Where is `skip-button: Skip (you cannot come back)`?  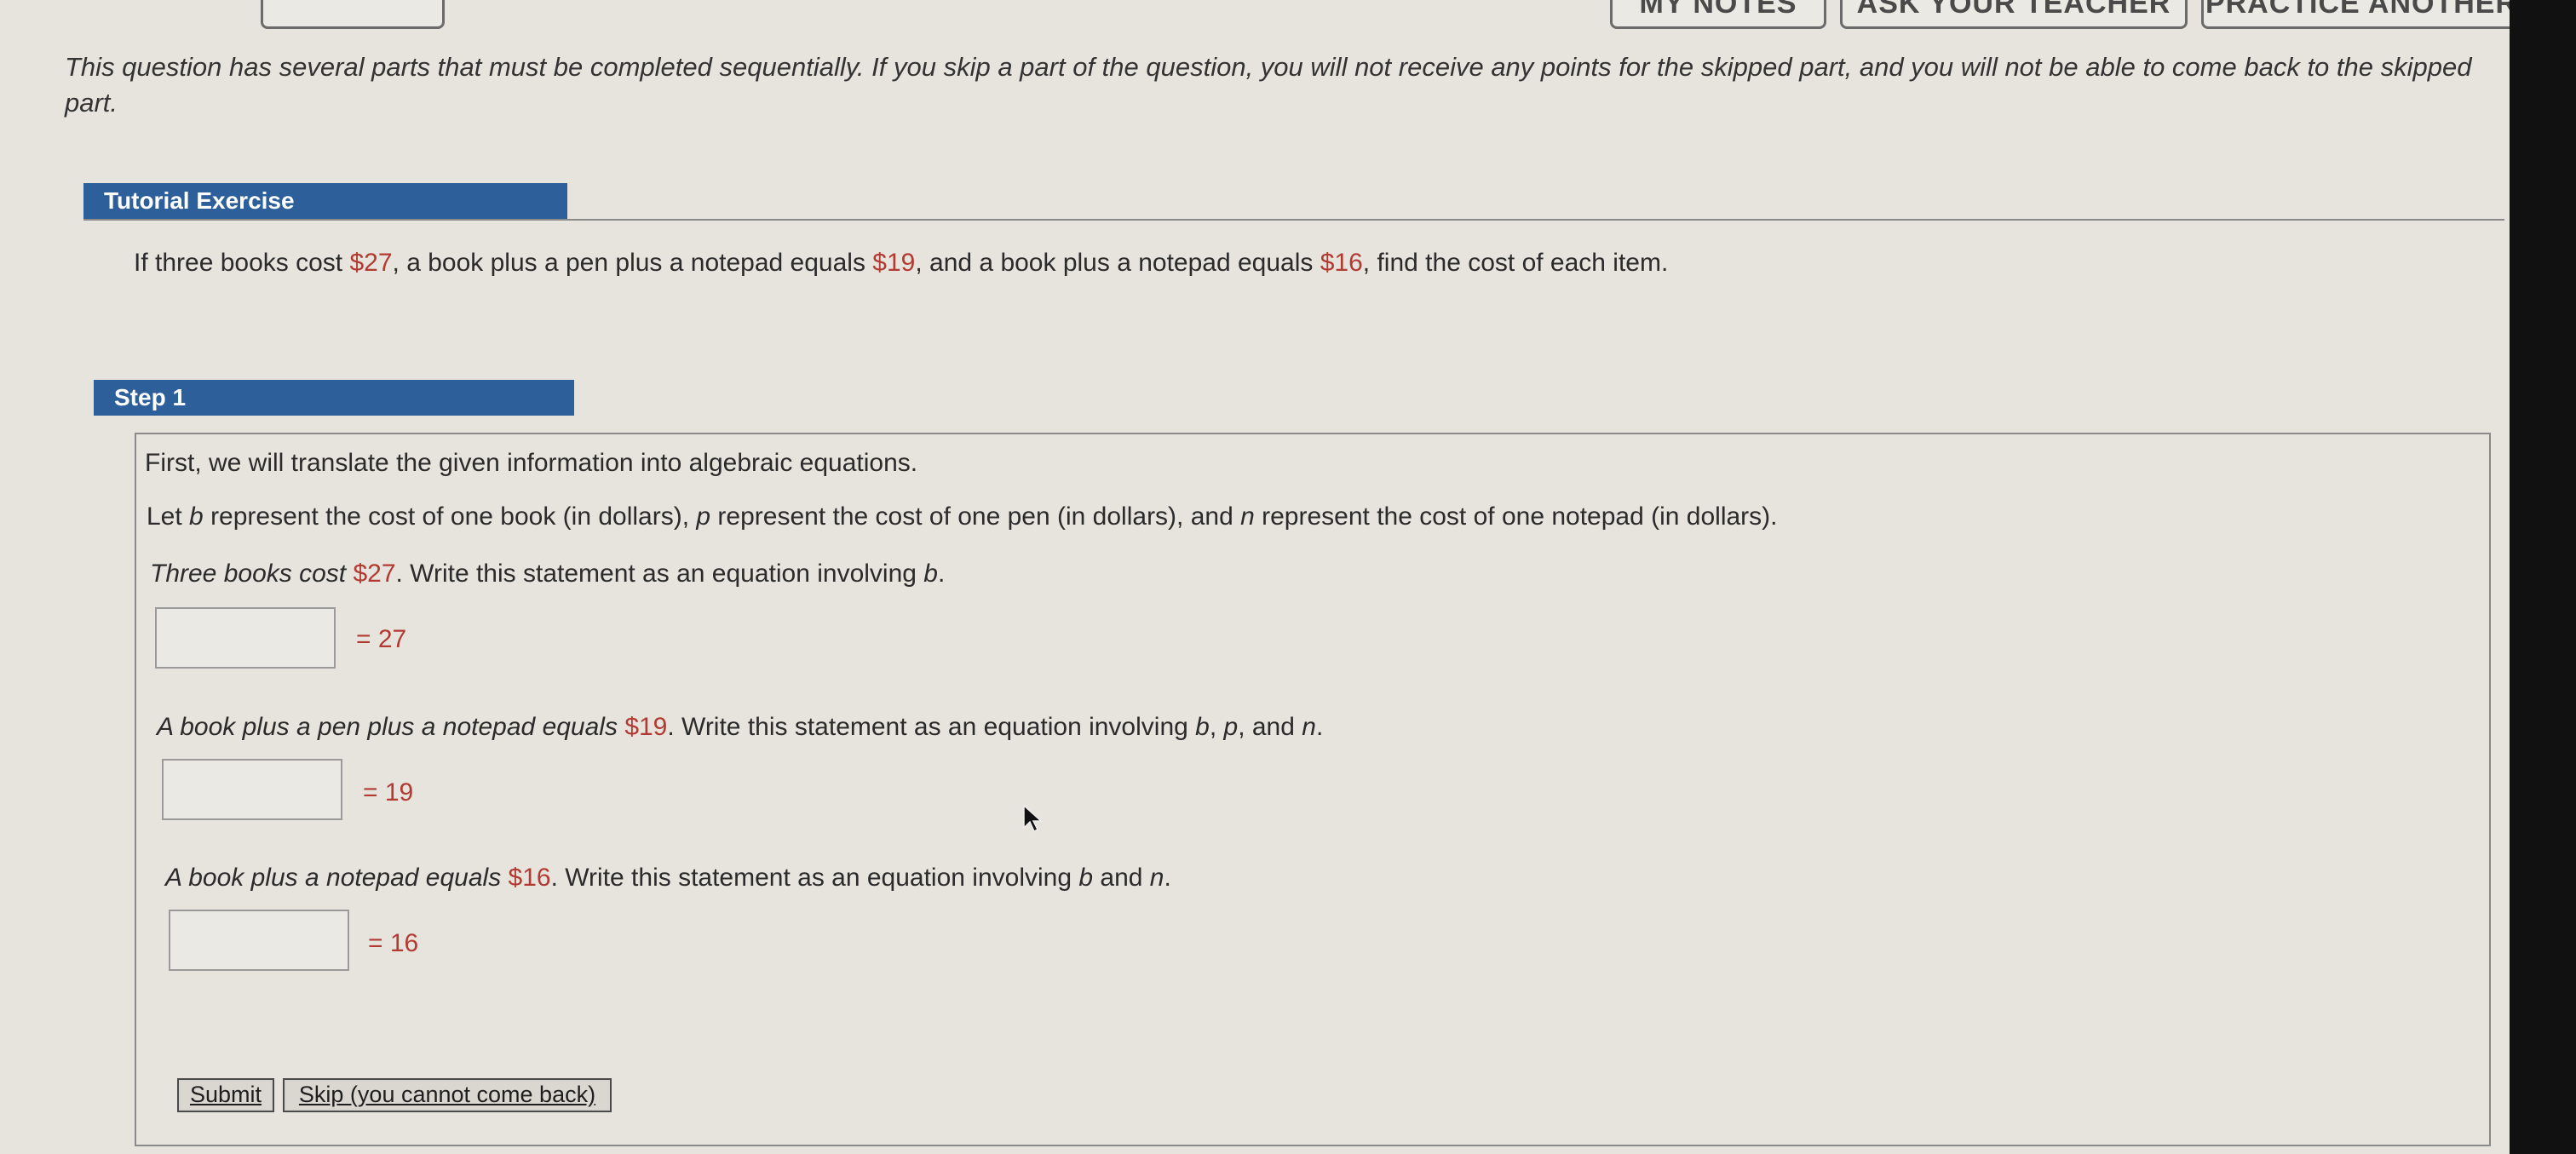
skip-button: Skip (you cannot come back) is located at coordinates (447, 1095).